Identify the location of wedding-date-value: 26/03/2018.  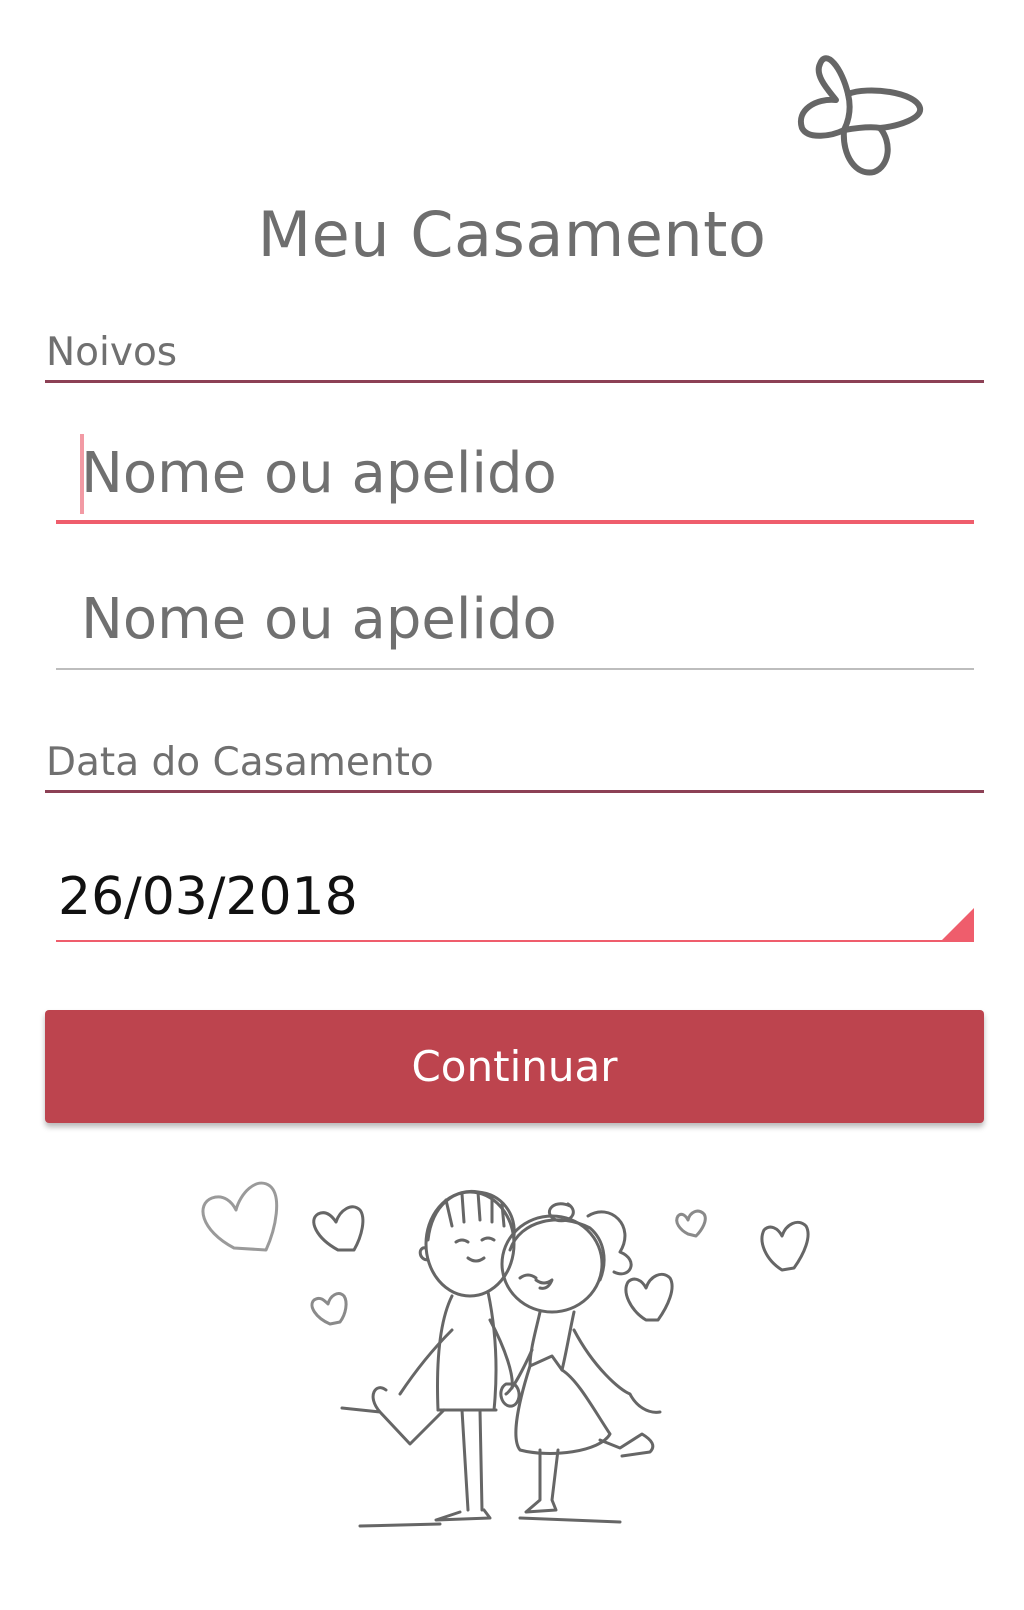
(208, 897).